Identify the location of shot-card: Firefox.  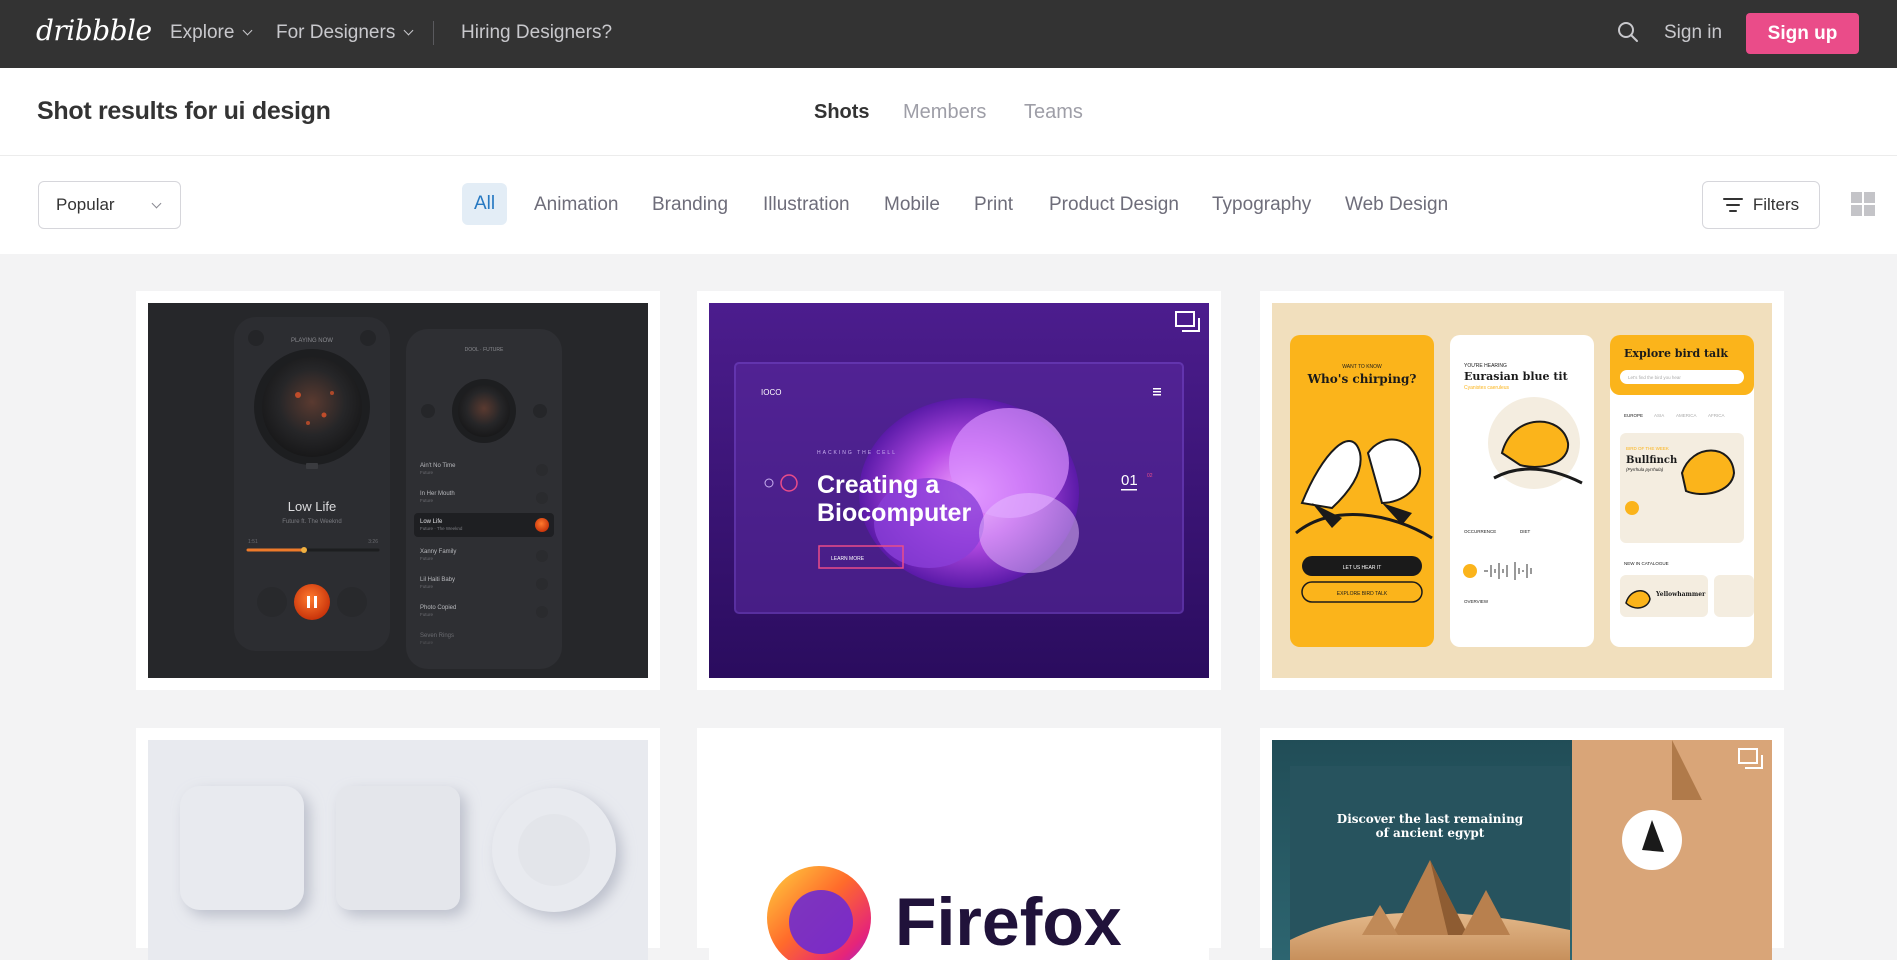
(959, 844).